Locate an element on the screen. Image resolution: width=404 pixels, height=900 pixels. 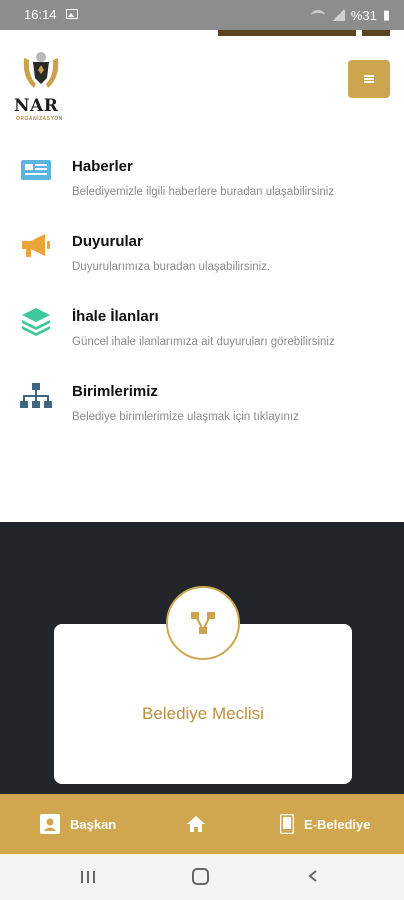
top-strip-button-right is located at coordinates (376, 33).